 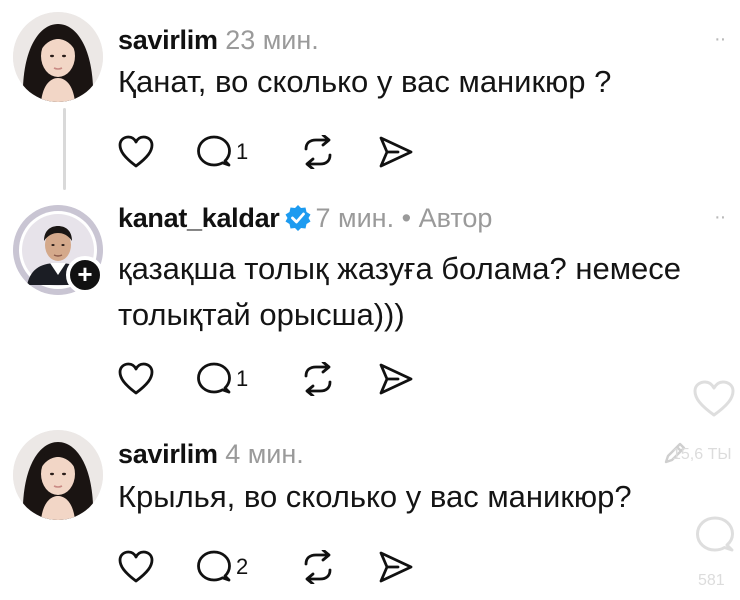 I want to click on comment-text-line: толықтай орысша))), so click(x=261, y=314).